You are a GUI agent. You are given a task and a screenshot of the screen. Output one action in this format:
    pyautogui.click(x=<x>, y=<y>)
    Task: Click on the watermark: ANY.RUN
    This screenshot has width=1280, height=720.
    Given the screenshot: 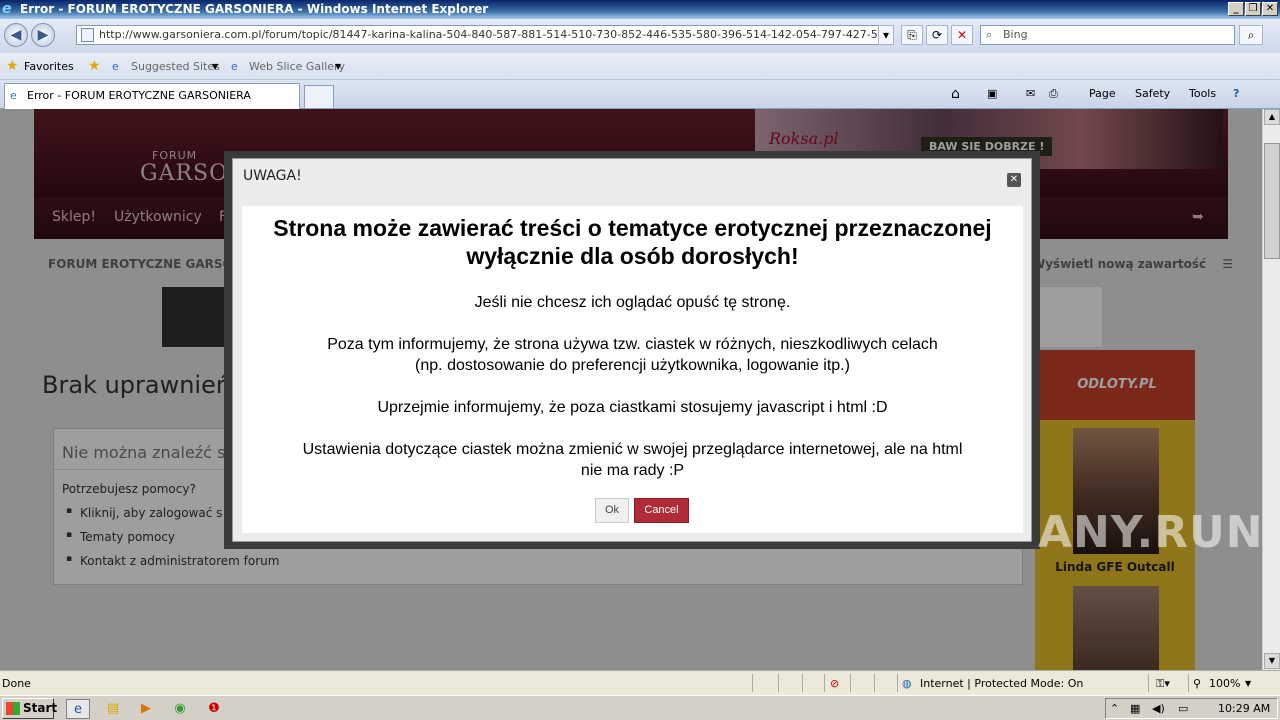 What is the action you would take?
    pyautogui.click(x=1151, y=532)
    